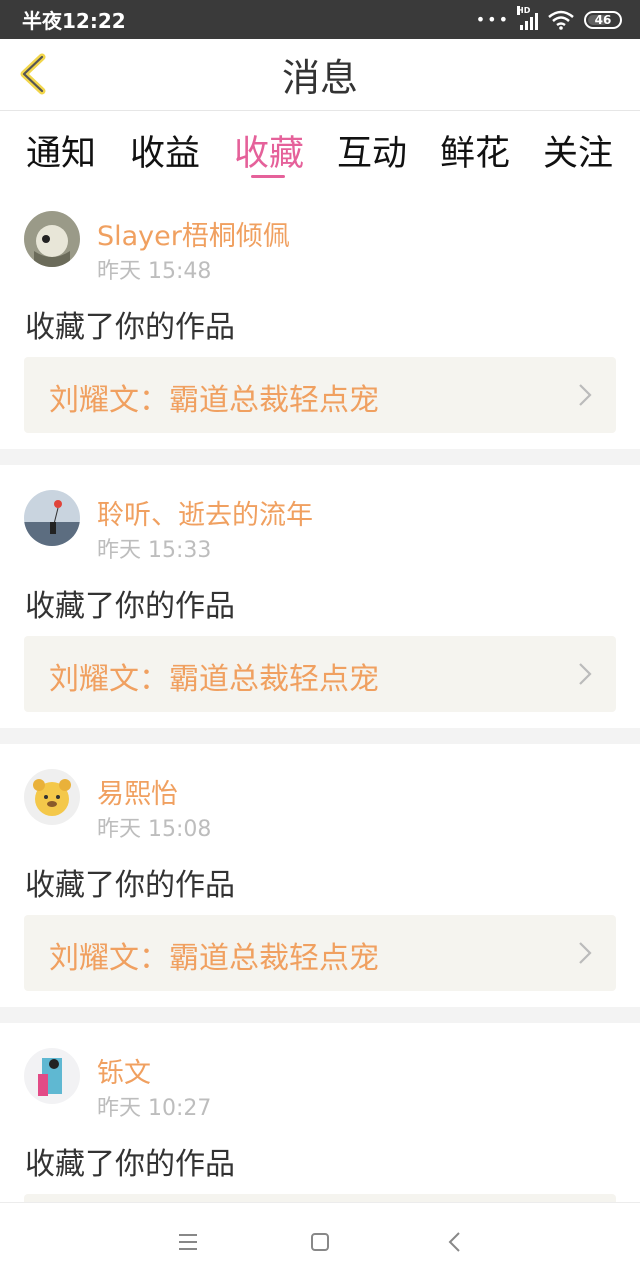  Describe the element at coordinates (320, 147) in the screenshot. I see `tab-bar: 通知 收益 收藏 互动 鲜花 关注` at that location.